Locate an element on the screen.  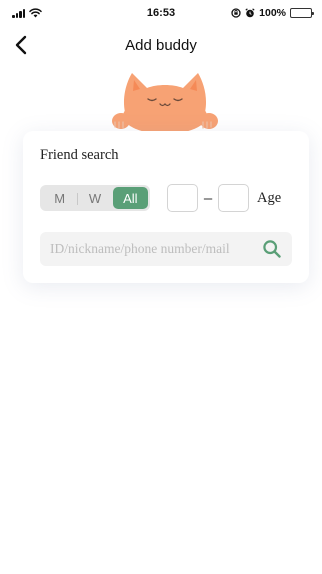
gender-option-all: All is located at coordinates (130, 198).